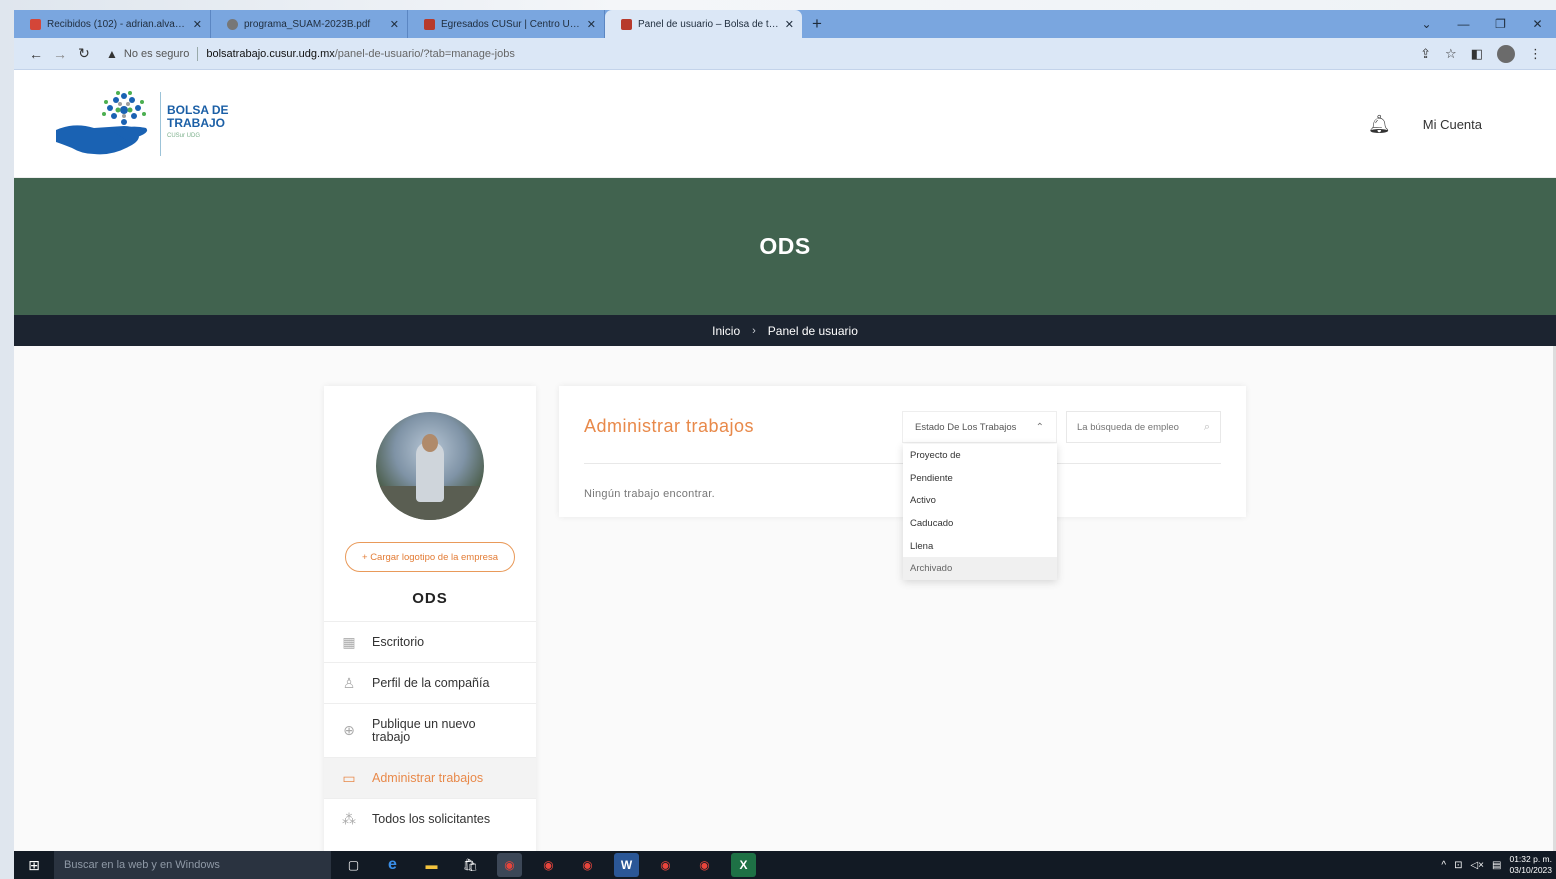 Image resolution: width=1556 pixels, height=879 pixels. I want to click on status-option-caducado: Caducado, so click(980, 523).